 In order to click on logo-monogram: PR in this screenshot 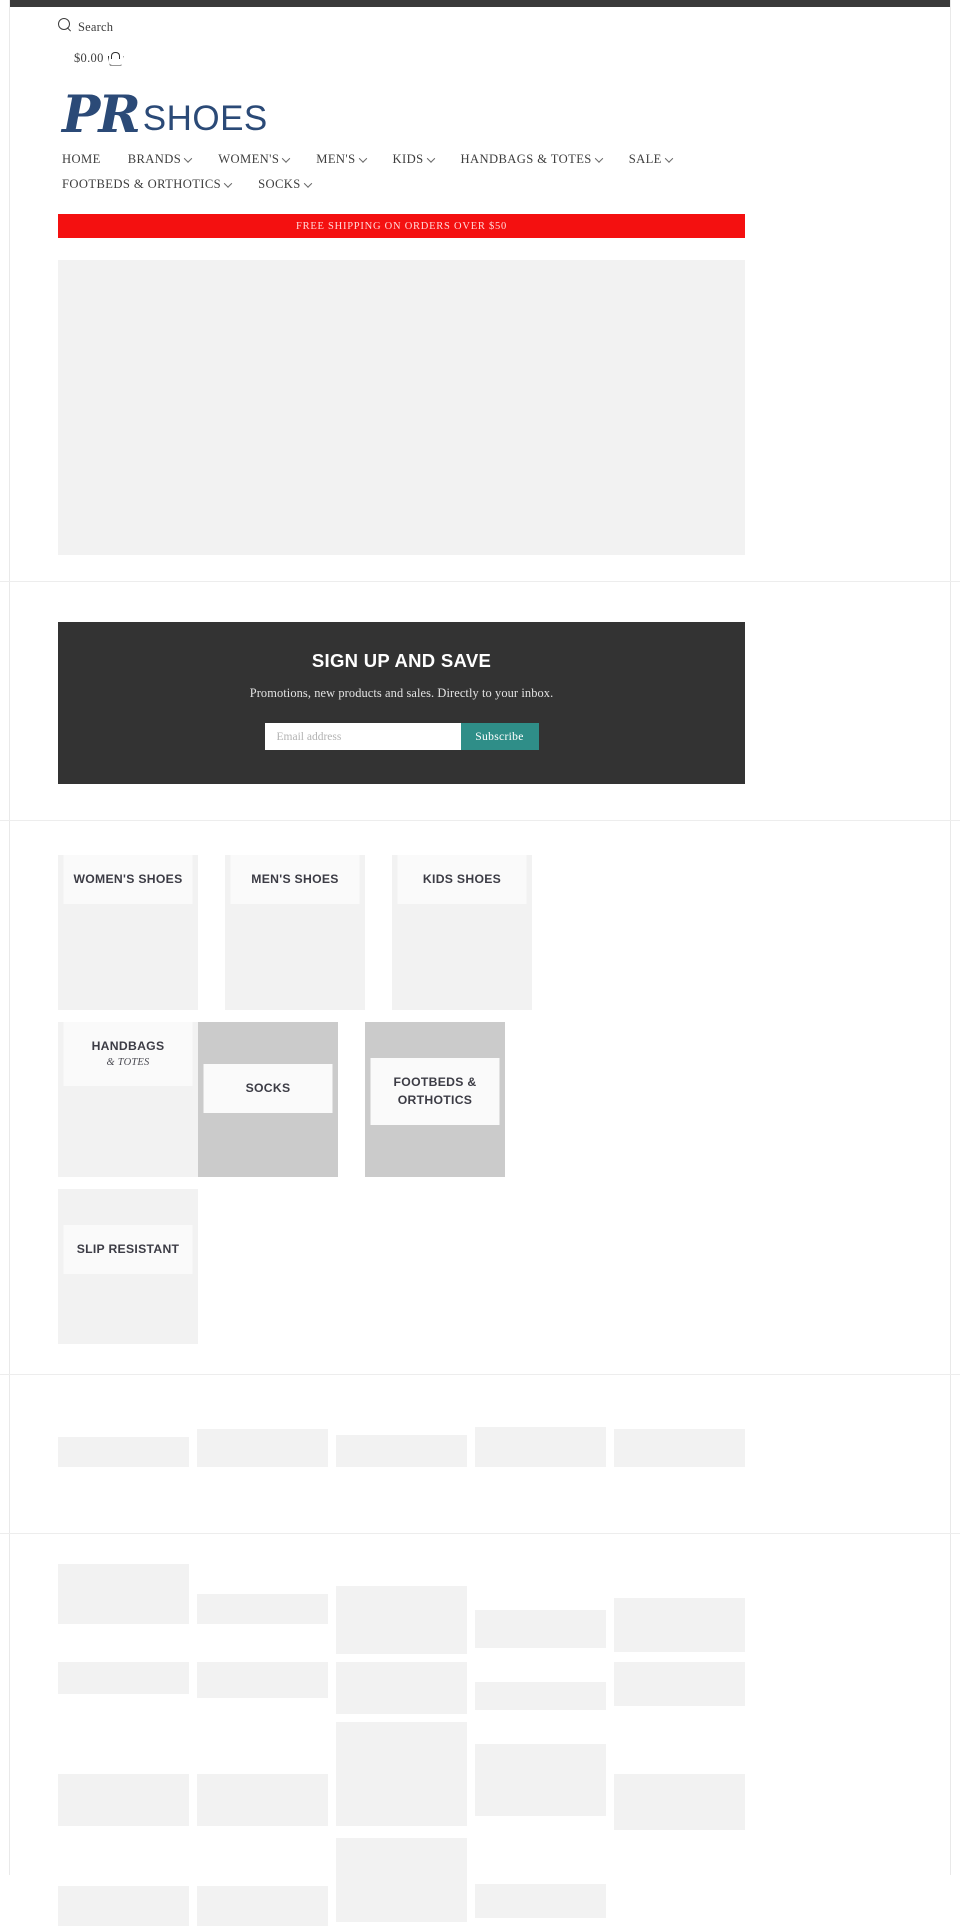, I will do `click(101, 115)`.